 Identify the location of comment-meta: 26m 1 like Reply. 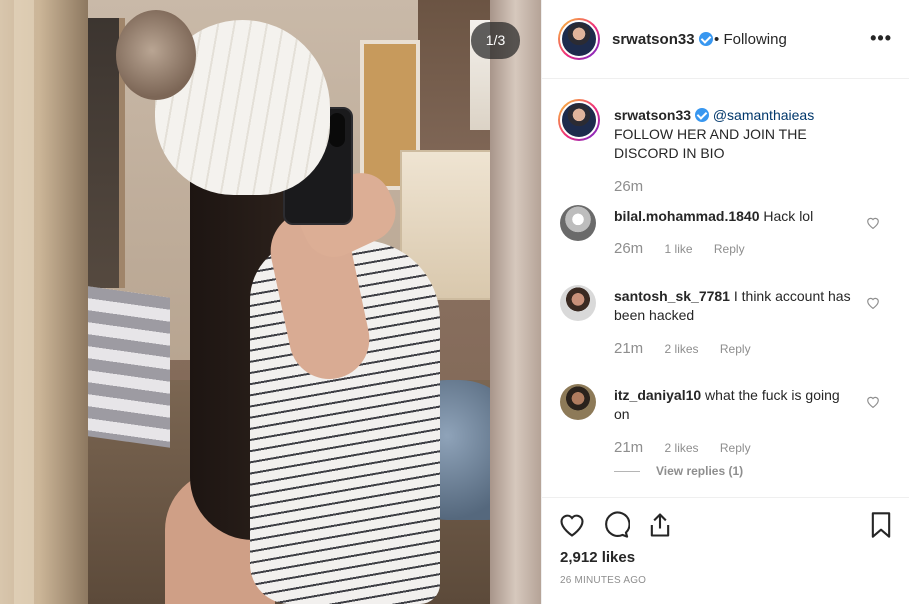
(688, 248).